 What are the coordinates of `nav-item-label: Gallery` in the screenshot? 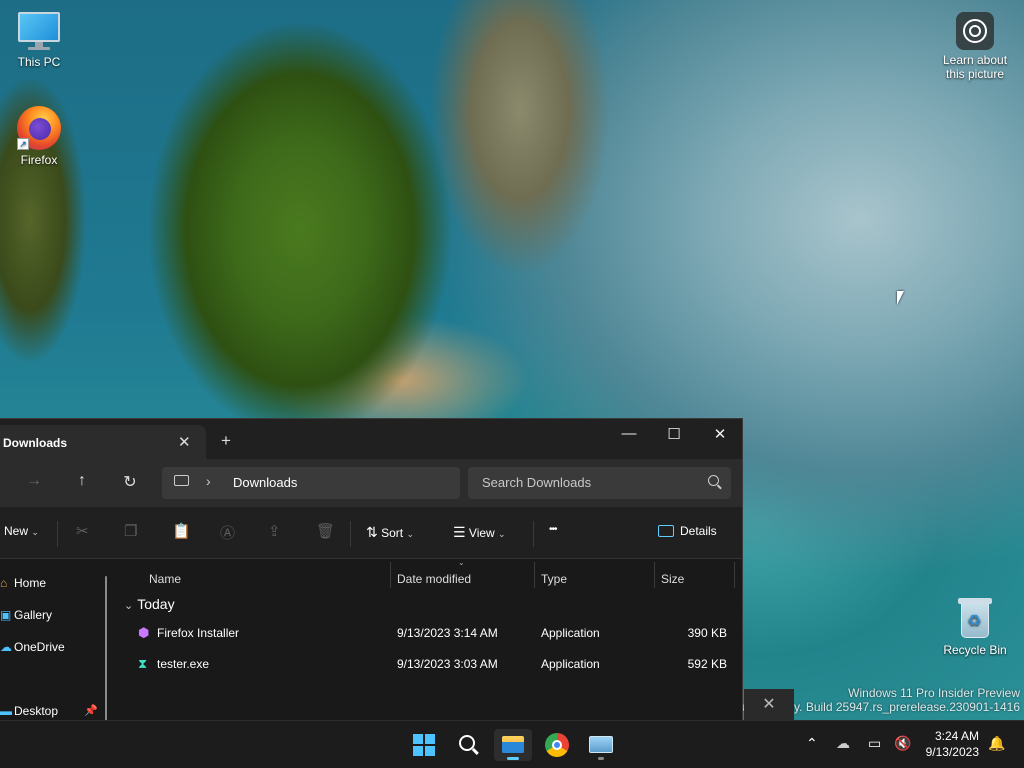 It's located at (33, 615).